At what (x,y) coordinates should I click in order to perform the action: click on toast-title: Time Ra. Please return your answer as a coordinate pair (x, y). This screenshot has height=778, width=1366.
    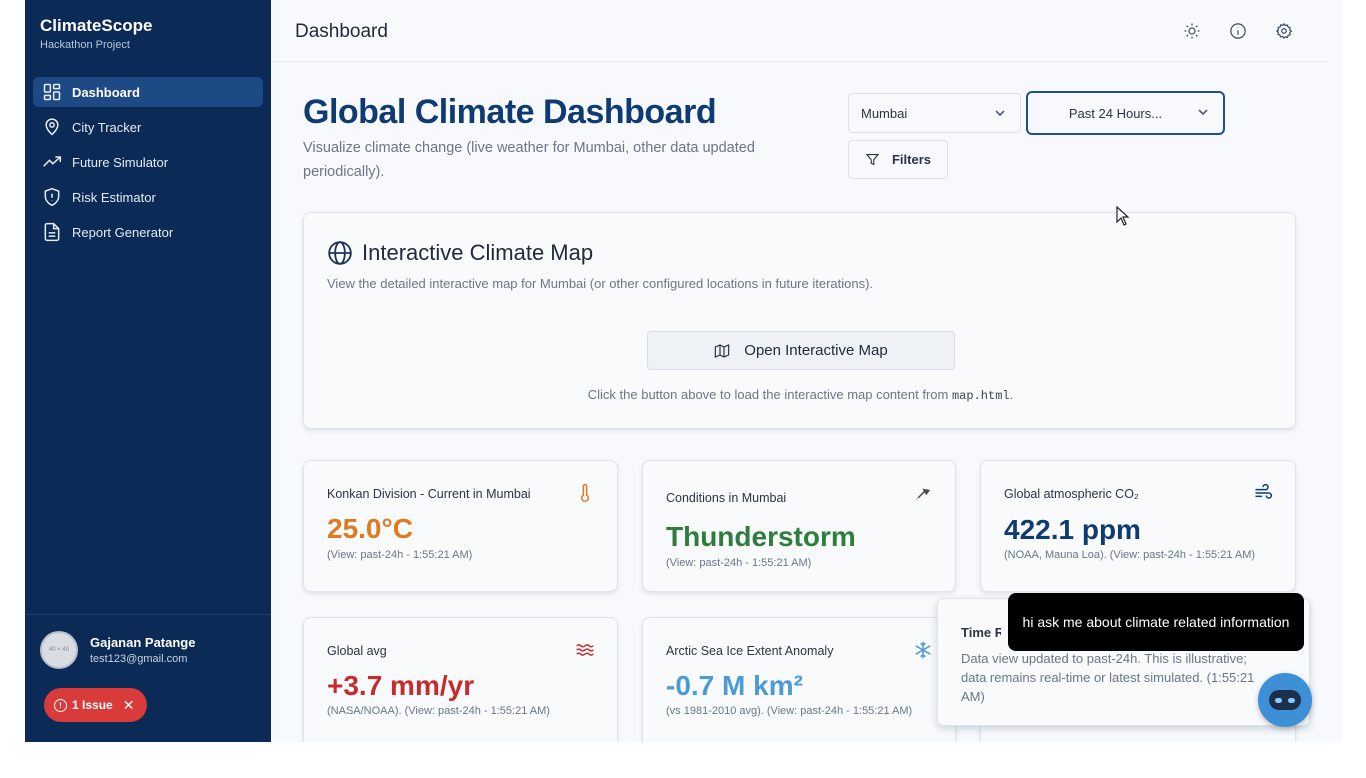
    Looking at the image, I should click on (981, 632).